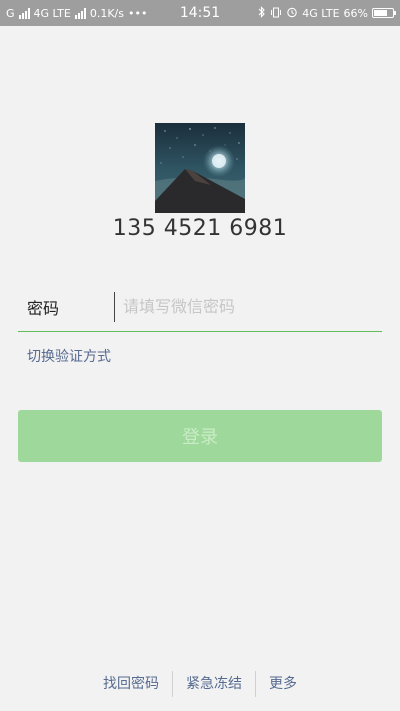 The height and width of the screenshot is (711, 400). What do you see at coordinates (52, 13) in the screenshot?
I see `network-label-1: 4G LTE` at bounding box center [52, 13].